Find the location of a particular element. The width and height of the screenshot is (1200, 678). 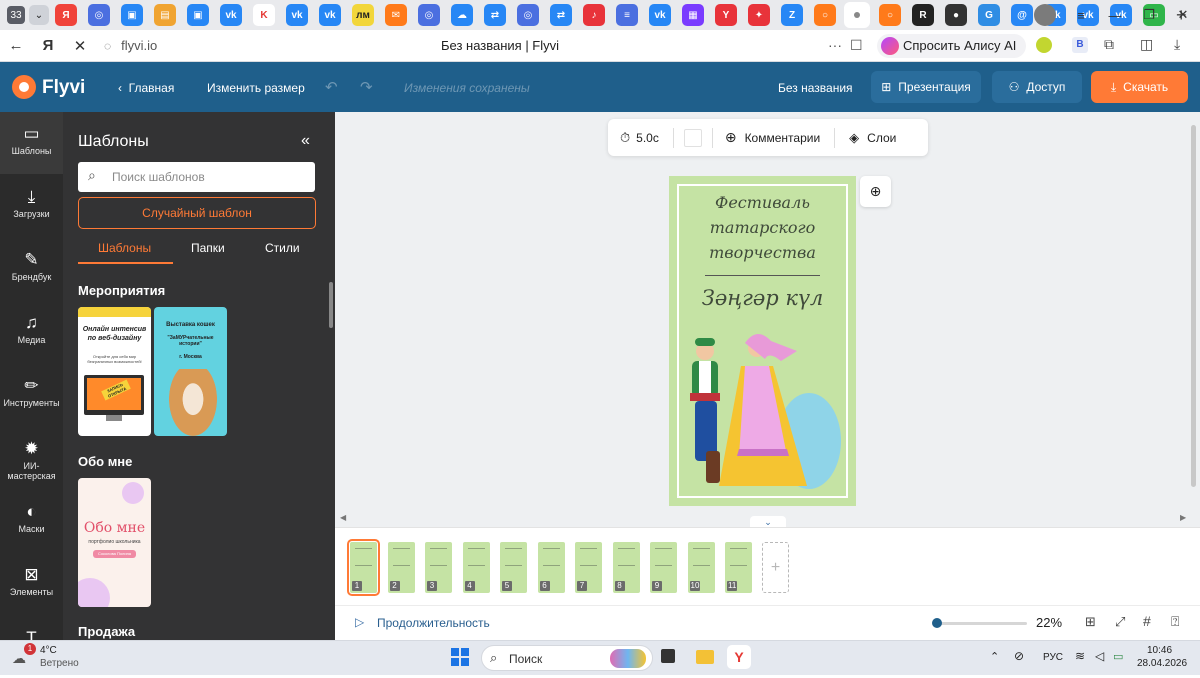

profile-avatar is located at coordinates (1045, 15).